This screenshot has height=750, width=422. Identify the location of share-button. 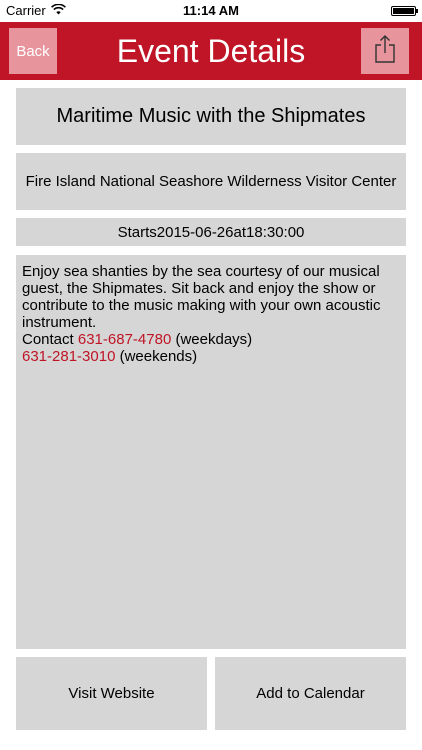
(385, 51).